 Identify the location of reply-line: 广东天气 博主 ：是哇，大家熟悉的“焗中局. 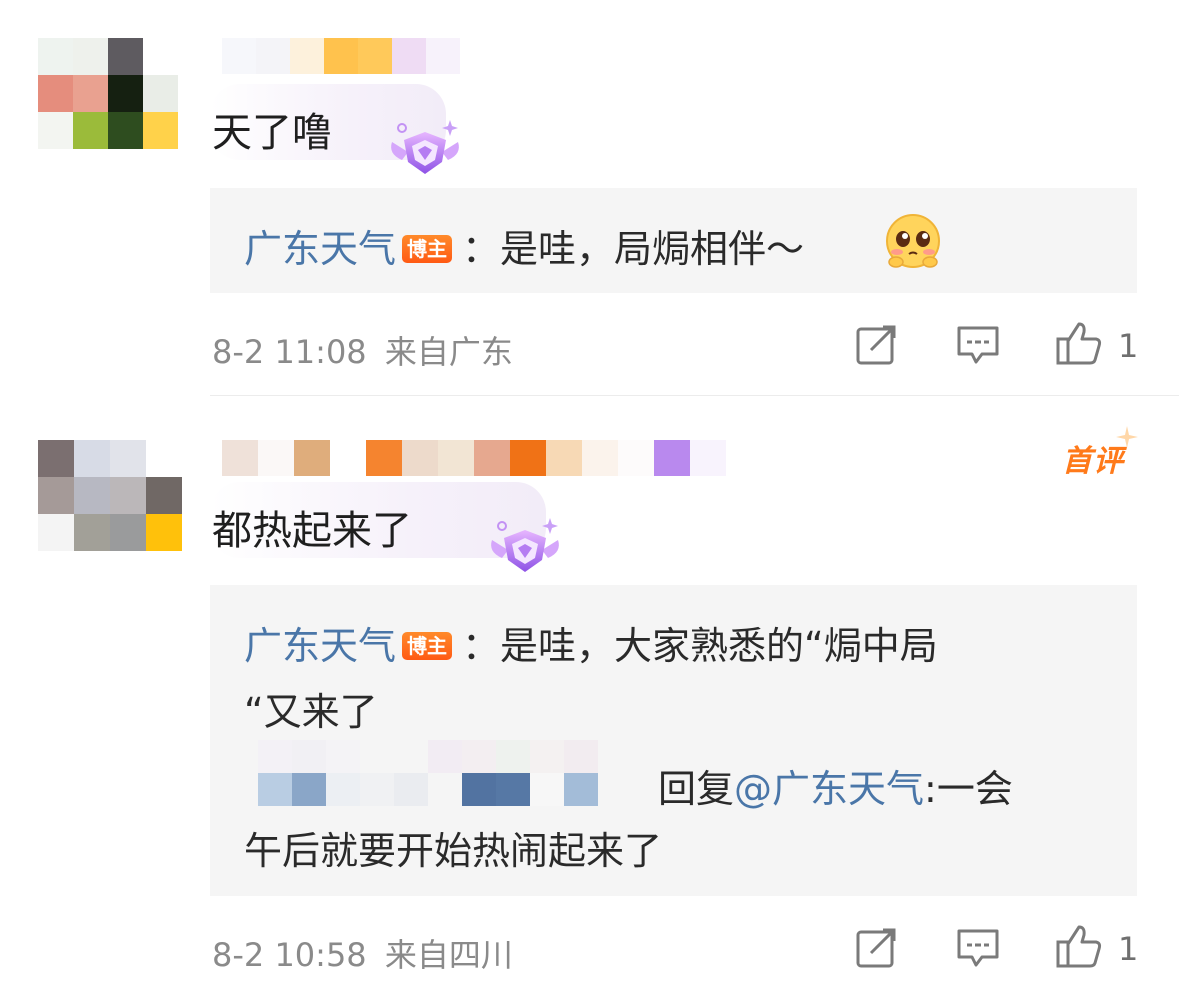
(591, 642).